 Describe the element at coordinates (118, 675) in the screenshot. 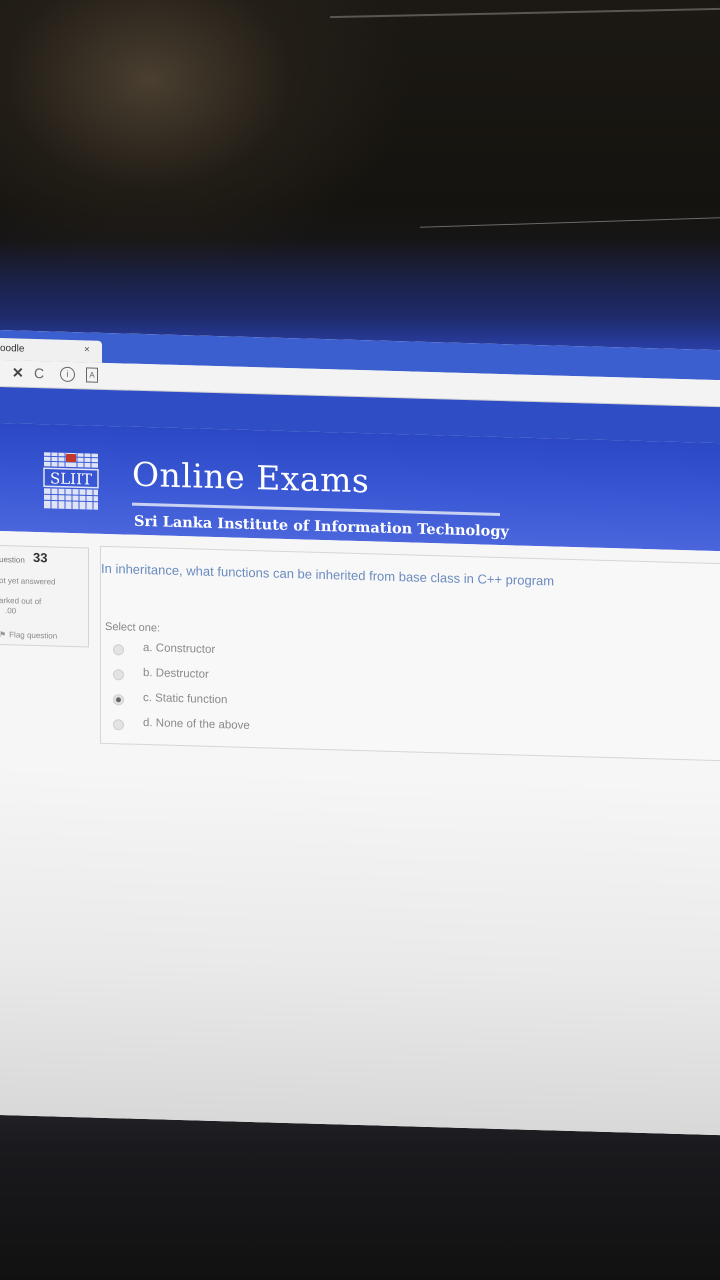

I see `radio-b` at that location.